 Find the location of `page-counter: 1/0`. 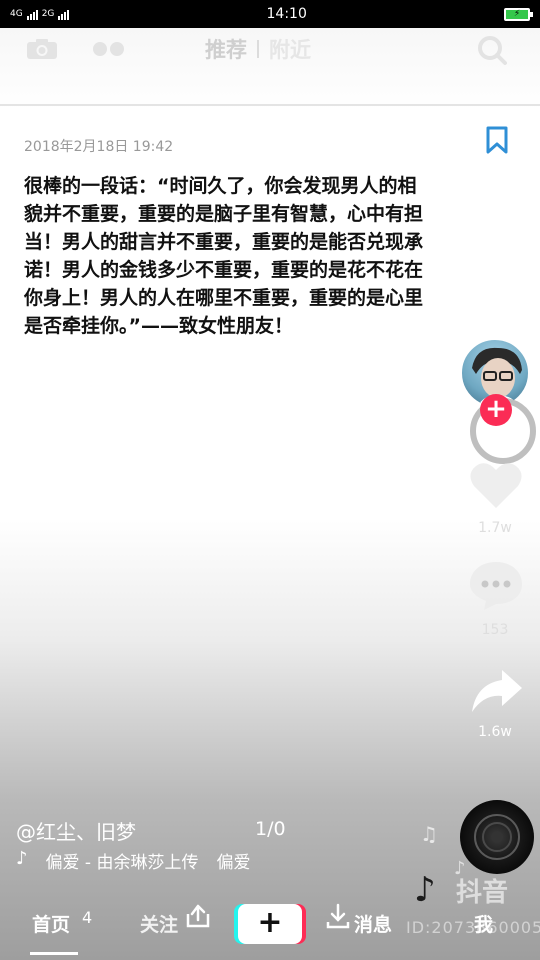

page-counter: 1/0 is located at coordinates (270, 829).